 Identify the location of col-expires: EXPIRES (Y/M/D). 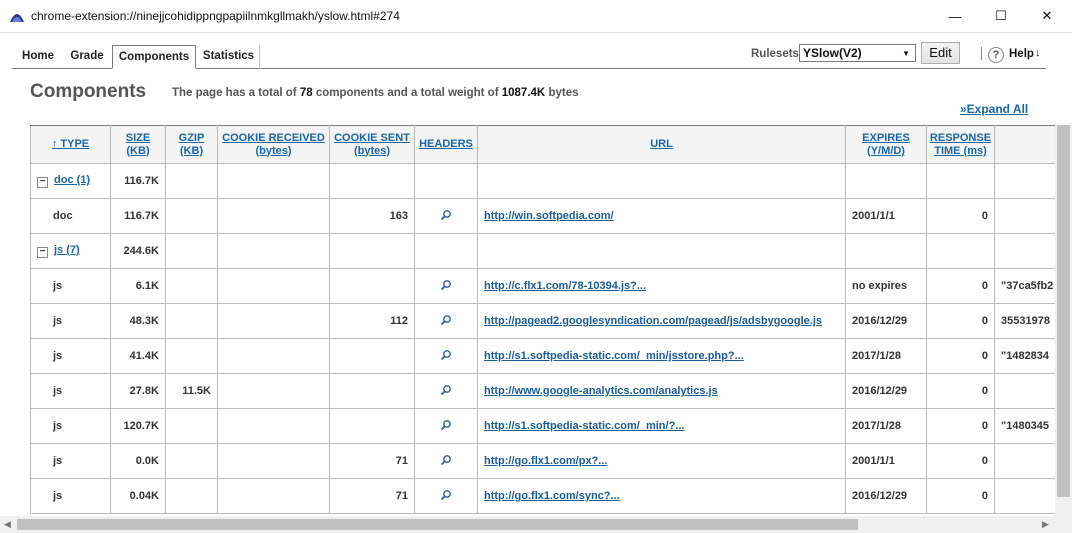
(886, 144).